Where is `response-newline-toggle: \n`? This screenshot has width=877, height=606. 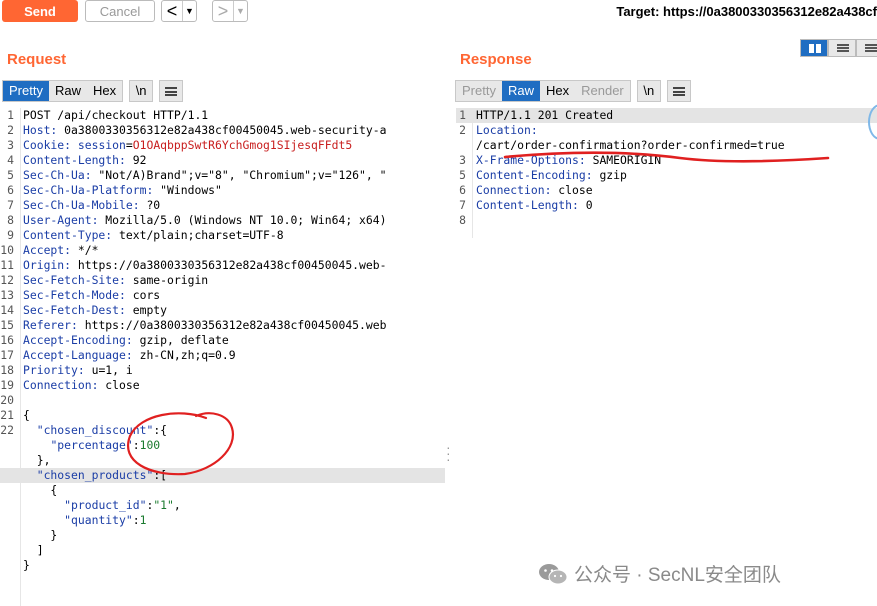 response-newline-toggle: \n is located at coordinates (648, 91).